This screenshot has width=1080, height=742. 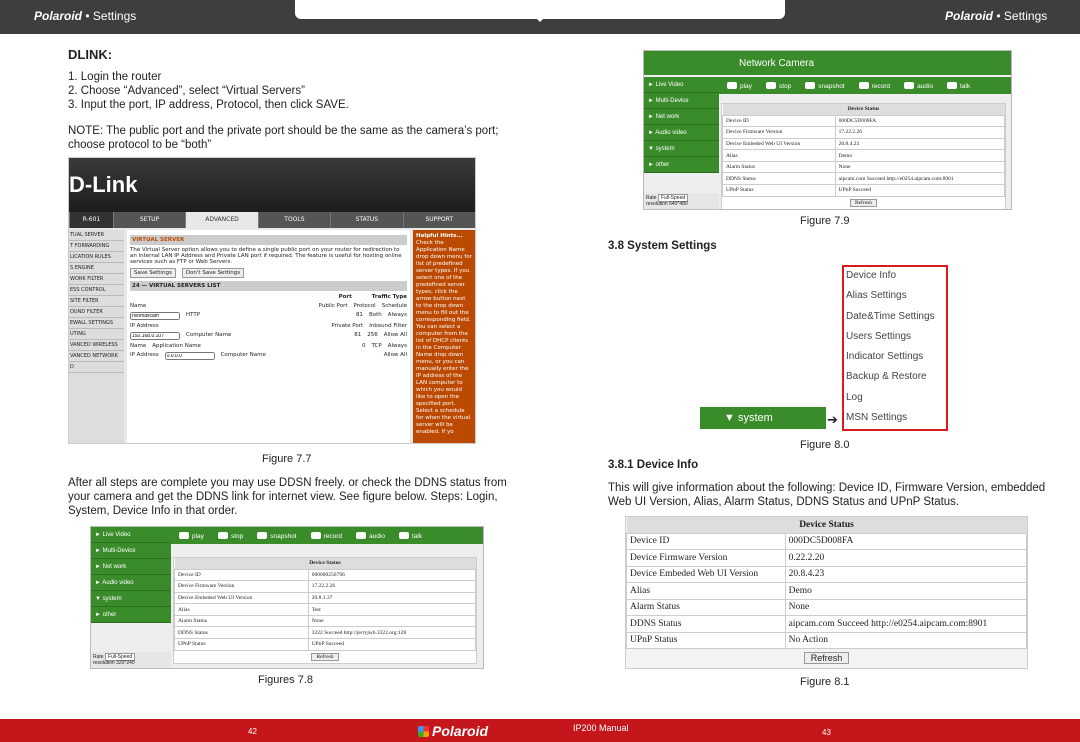 What do you see at coordinates (896, 280) in the screenshot?
I see `submenu-device-info: Device Info` at bounding box center [896, 280].